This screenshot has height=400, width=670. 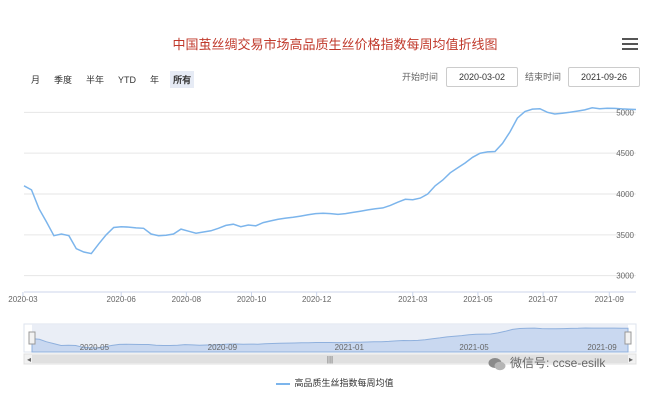 What do you see at coordinates (497, 364) in the screenshot?
I see `wechat-icon` at bounding box center [497, 364].